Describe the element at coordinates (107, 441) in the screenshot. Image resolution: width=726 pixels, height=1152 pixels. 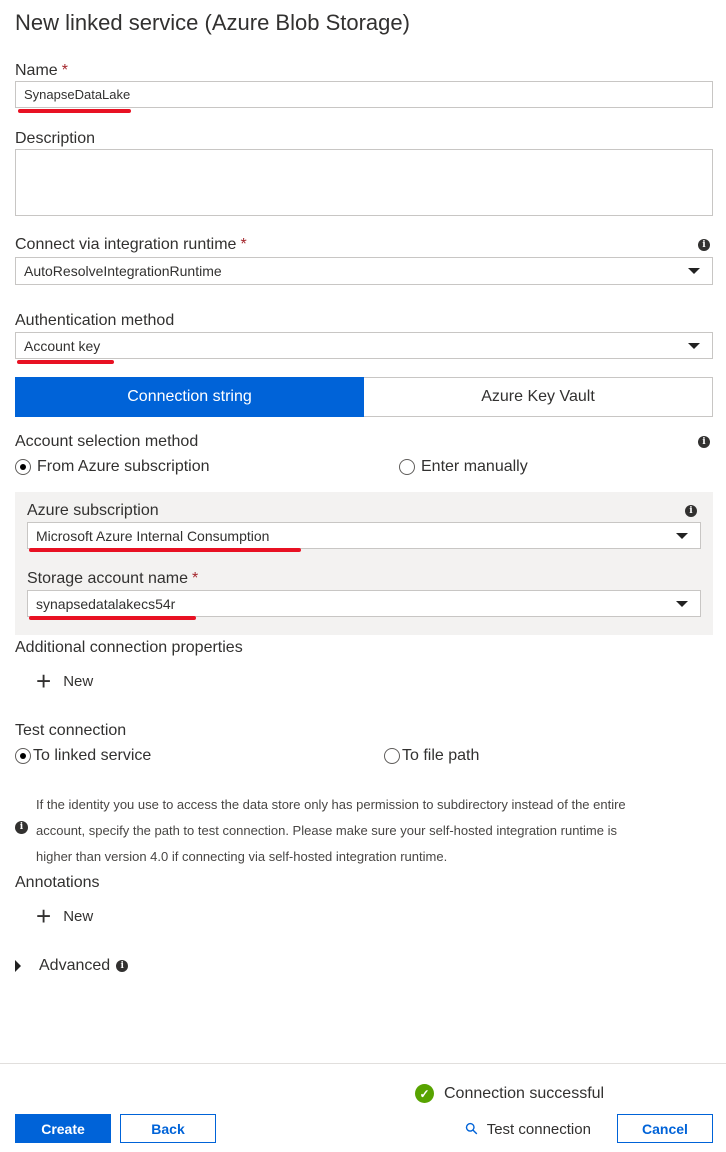
I see `account-selection-label: Account selection method` at that location.